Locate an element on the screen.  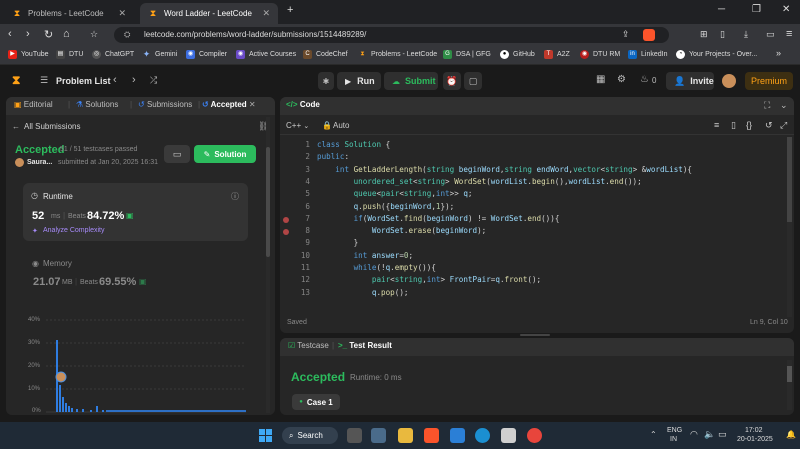
downloads-icon: ⤓ is located at coordinates (746, 34).